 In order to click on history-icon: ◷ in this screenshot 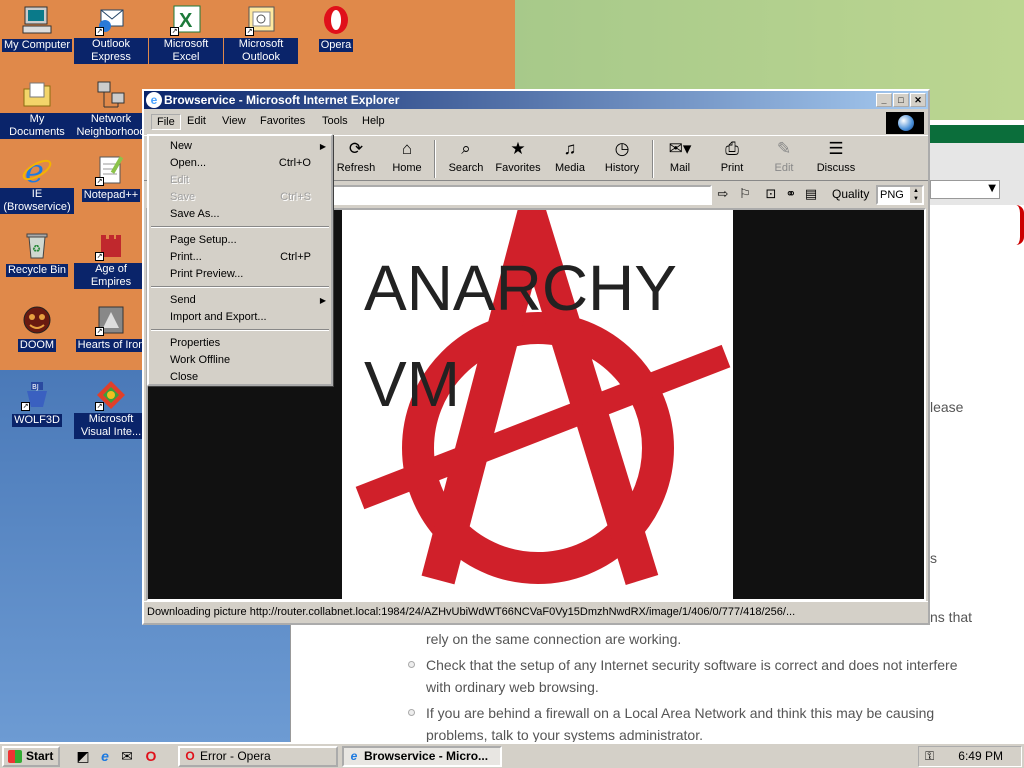, I will do `click(622, 148)`.